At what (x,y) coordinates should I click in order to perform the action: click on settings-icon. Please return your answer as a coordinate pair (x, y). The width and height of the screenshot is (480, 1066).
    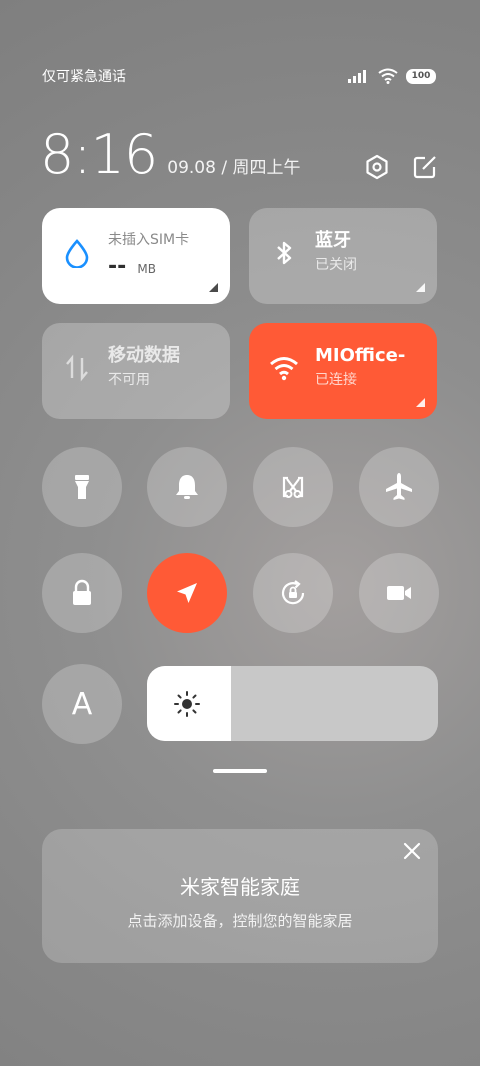
    Looking at the image, I should click on (377, 167).